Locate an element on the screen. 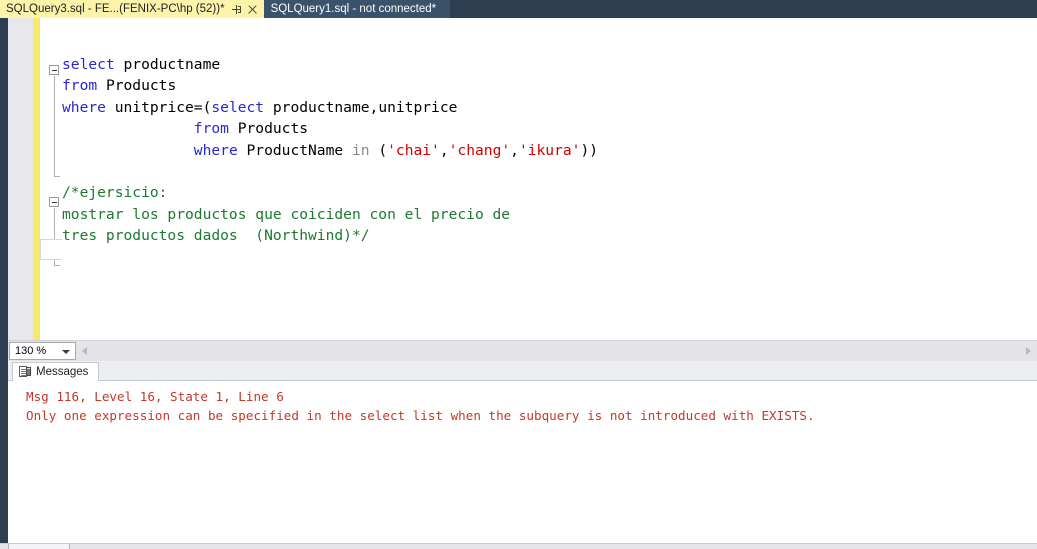  left-dock-rail is located at coordinates (4, 280).